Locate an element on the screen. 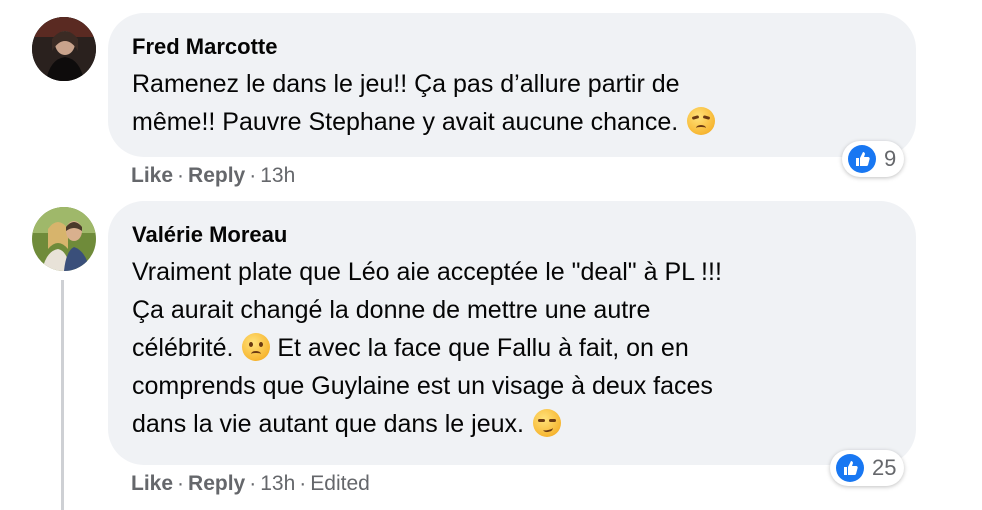 The width and height of the screenshot is (982, 510). comment-line: Et avec la face que Fallu à fait, on en is located at coordinates (479, 348).